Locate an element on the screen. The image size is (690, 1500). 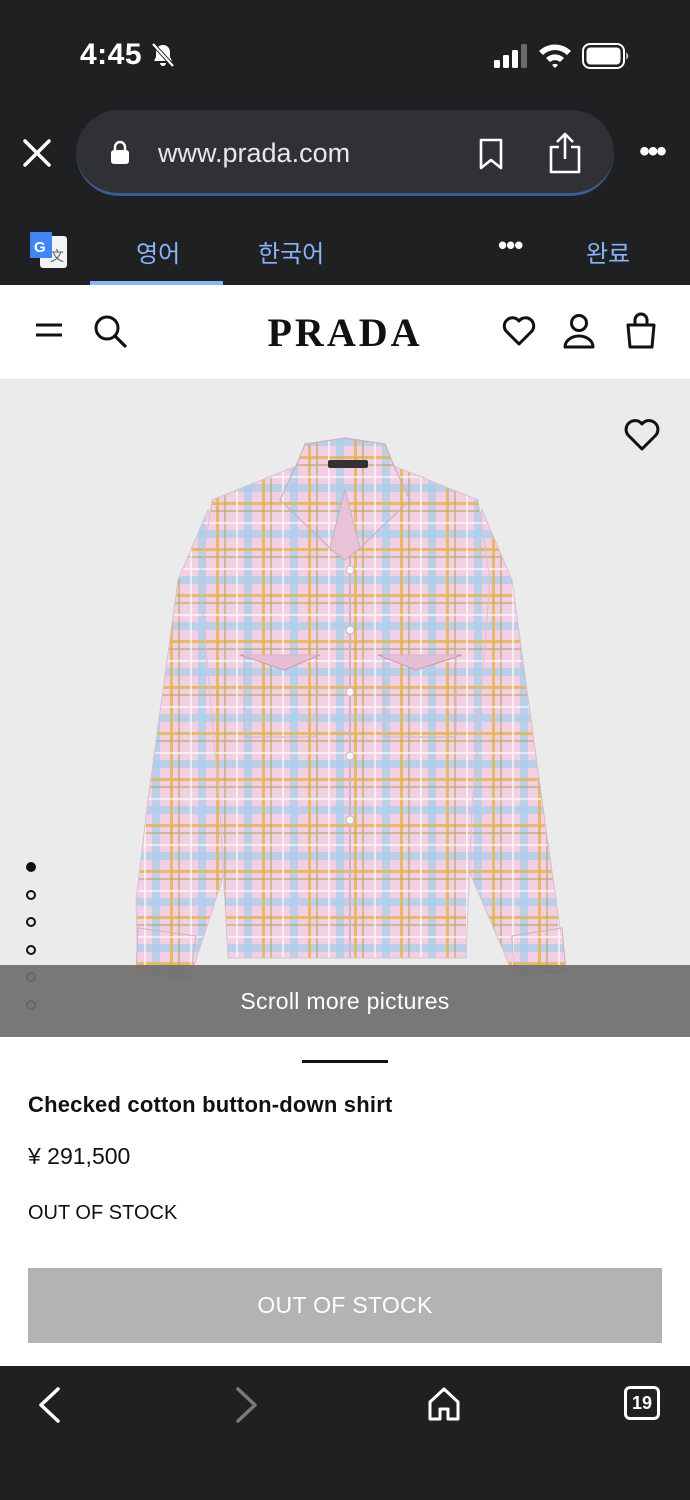
svg-text: 文 is located at coordinates (57, 257).